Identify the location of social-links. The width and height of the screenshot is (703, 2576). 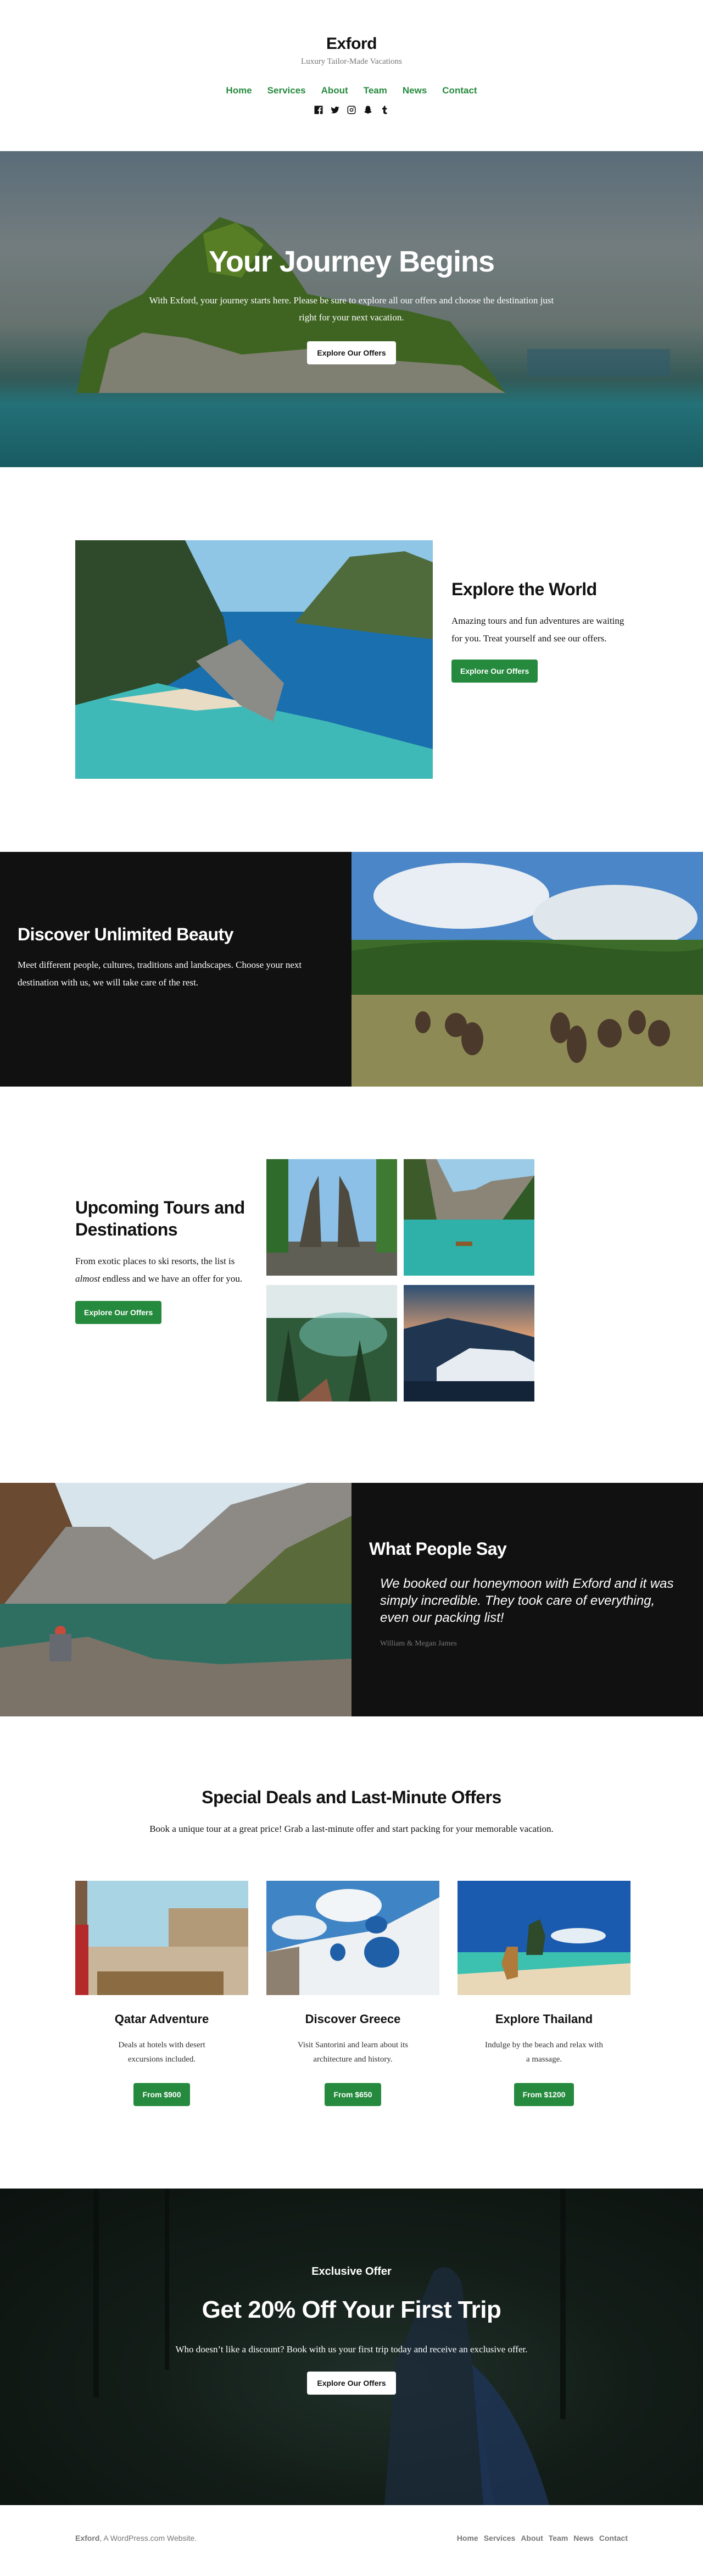
(351, 110).